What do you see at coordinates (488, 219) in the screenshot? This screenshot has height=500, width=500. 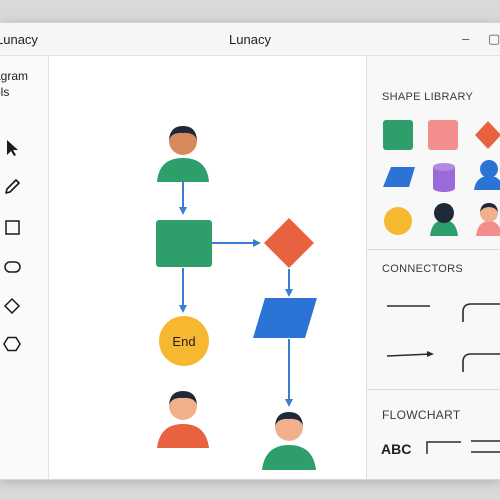 I see `library-user-light-shape` at bounding box center [488, 219].